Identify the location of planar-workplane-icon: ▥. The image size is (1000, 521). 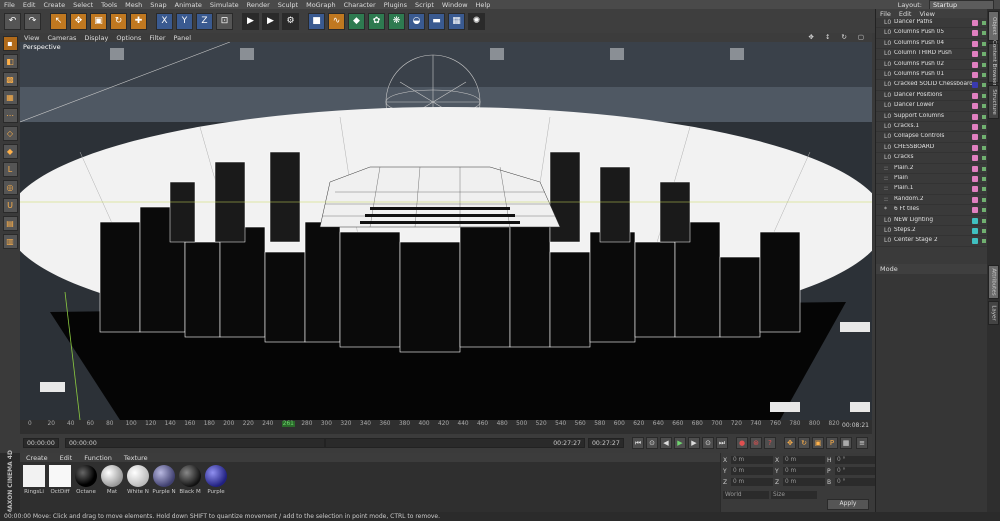
(10, 241).